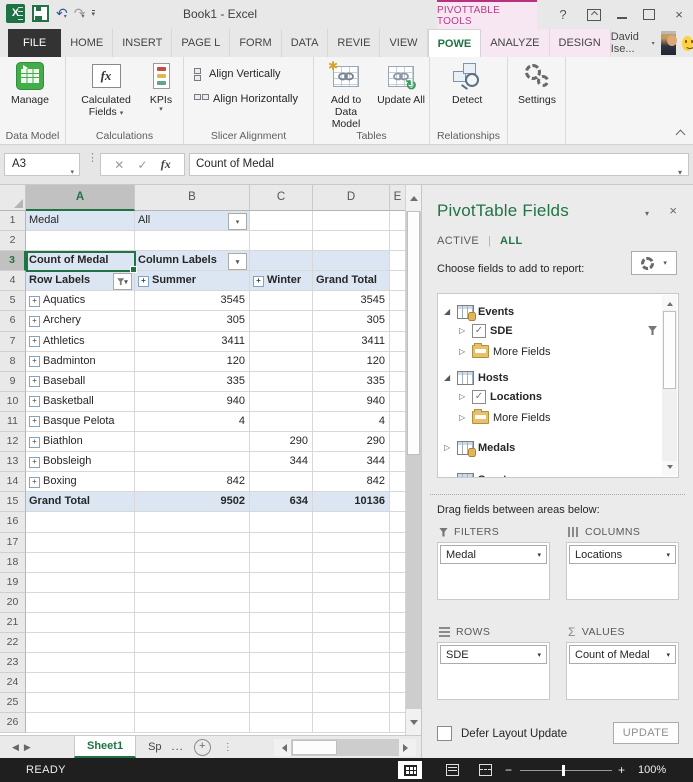 The width and height of the screenshot is (693, 782). I want to click on column-header-b: B, so click(192, 198).